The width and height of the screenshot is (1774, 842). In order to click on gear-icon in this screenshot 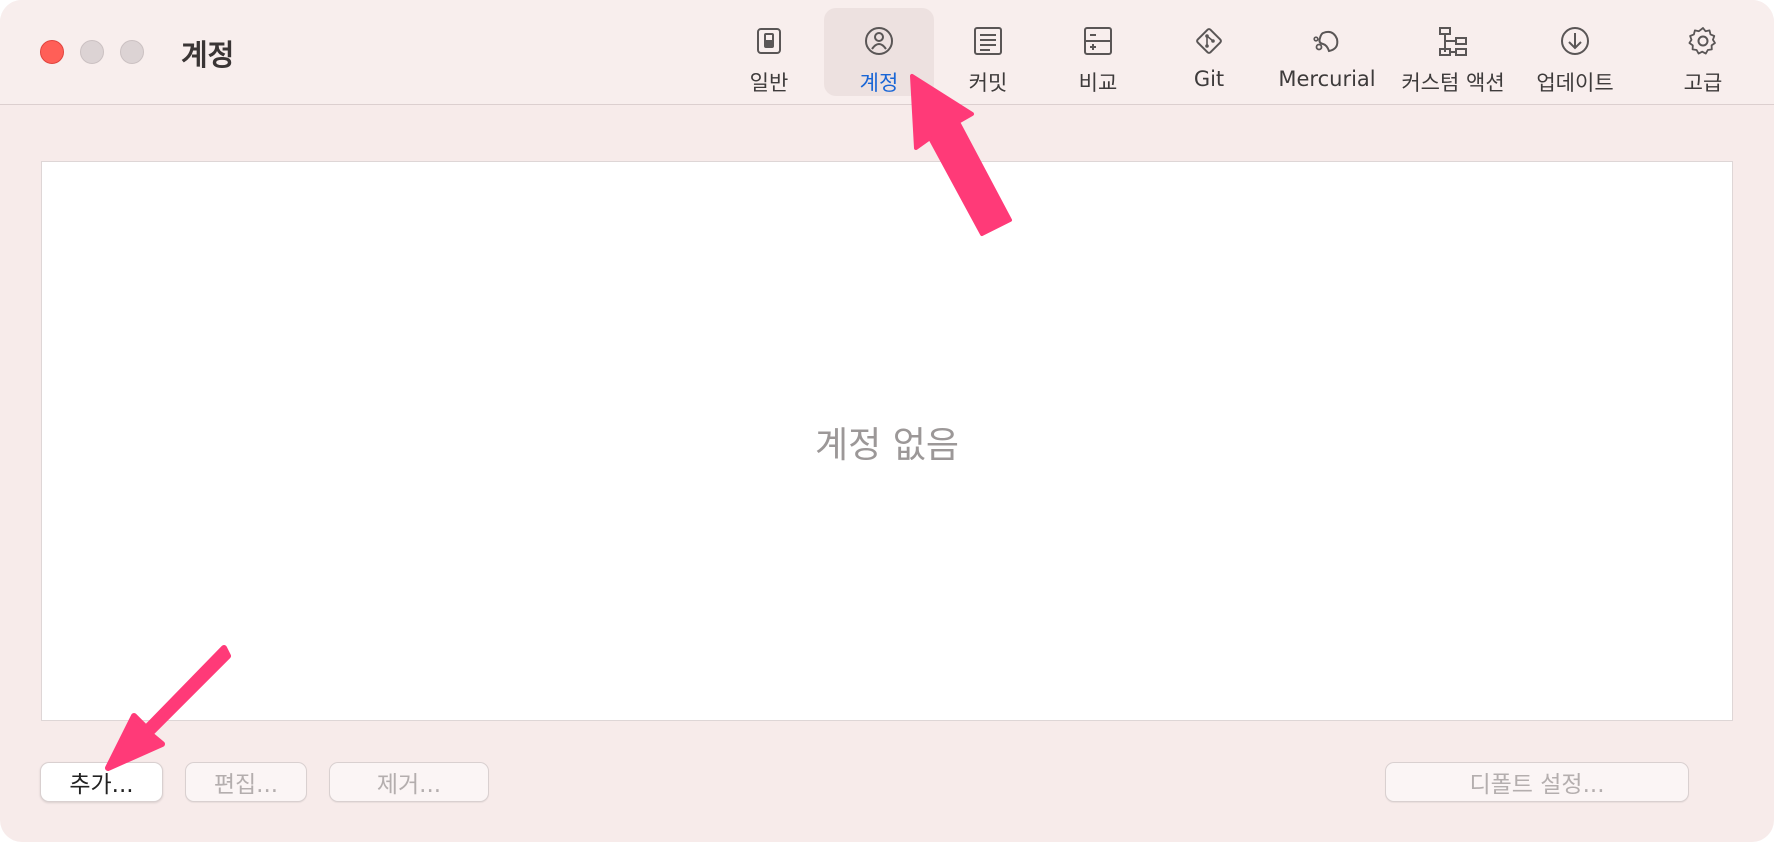, I will do `click(1703, 41)`.